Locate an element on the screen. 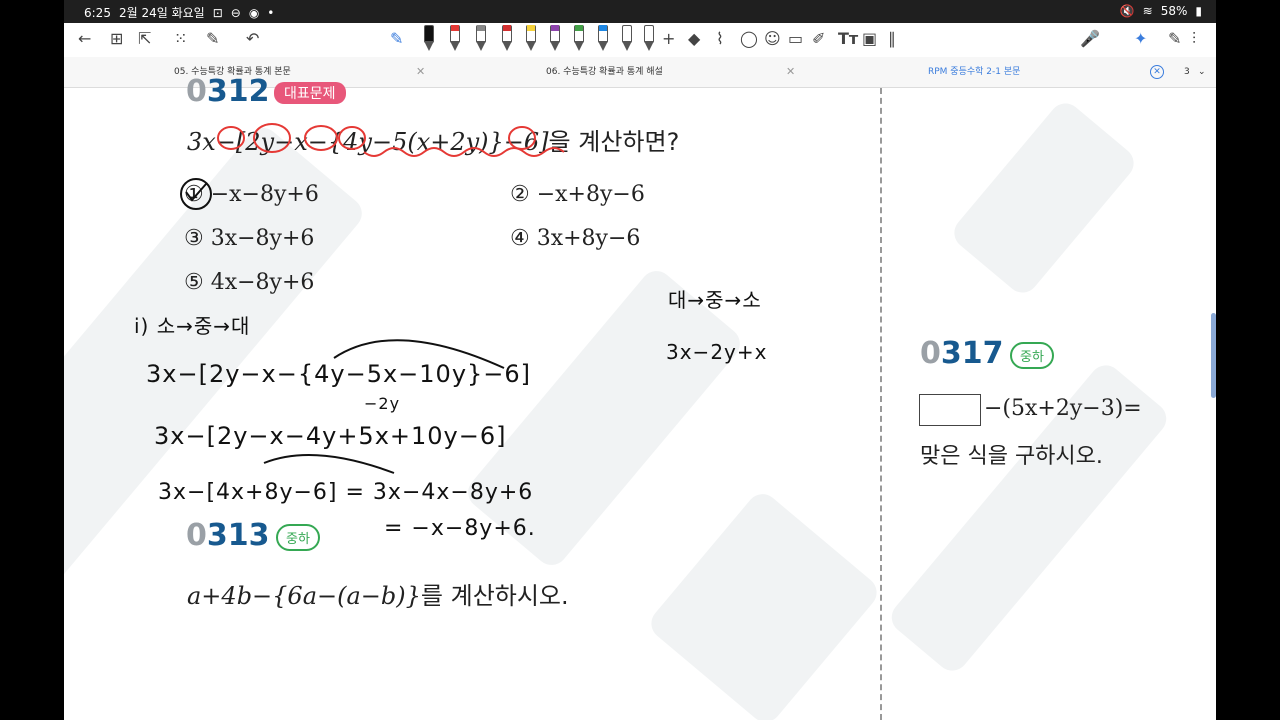 The width and height of the screenshot is (1280, 720). sticker-icon: ☺ is located at coordinates (772, 39).